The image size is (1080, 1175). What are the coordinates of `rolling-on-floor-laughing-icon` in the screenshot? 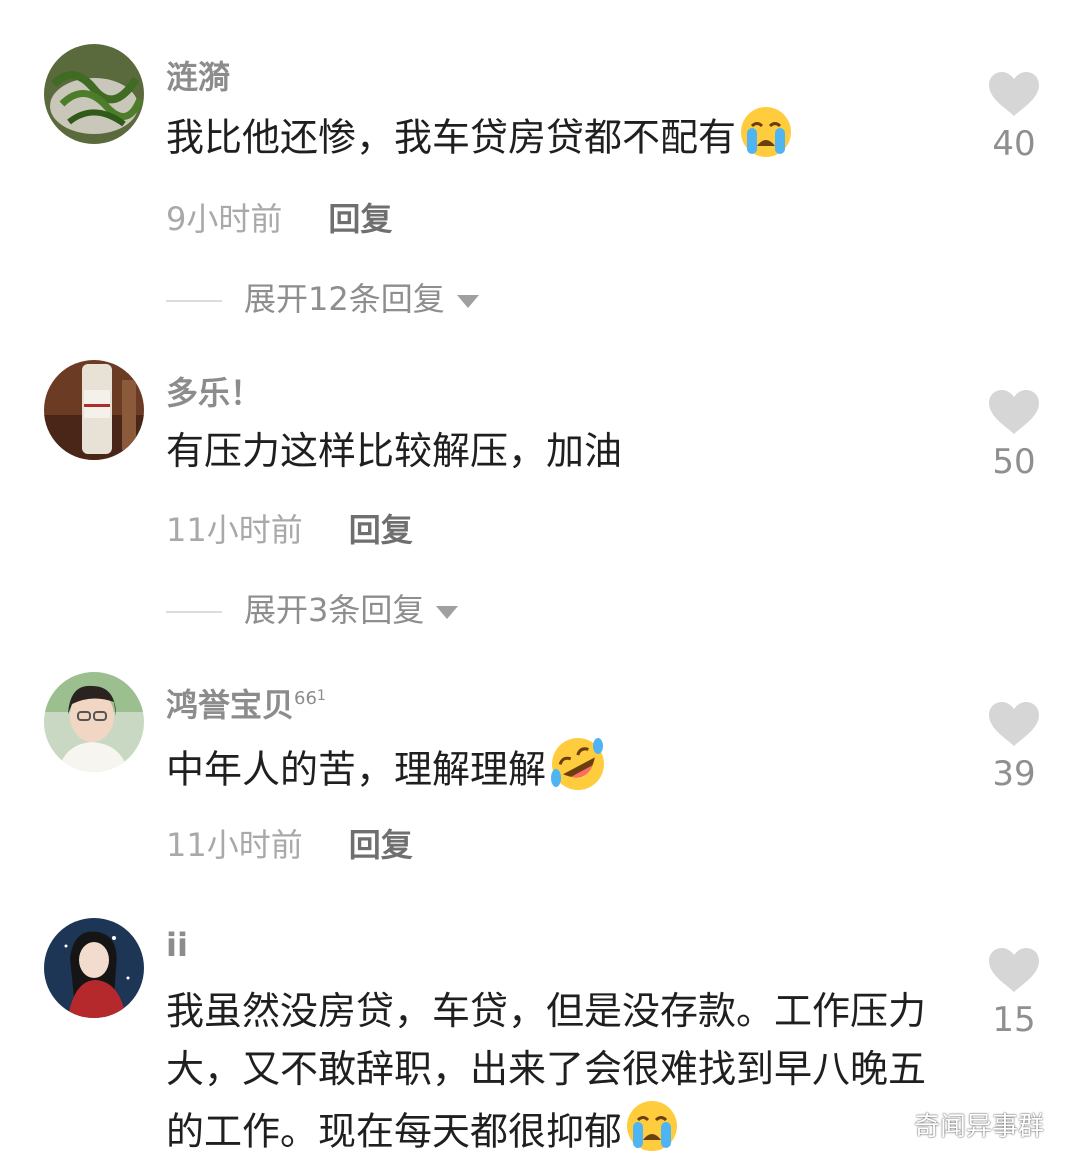 It's located at (578, 772).